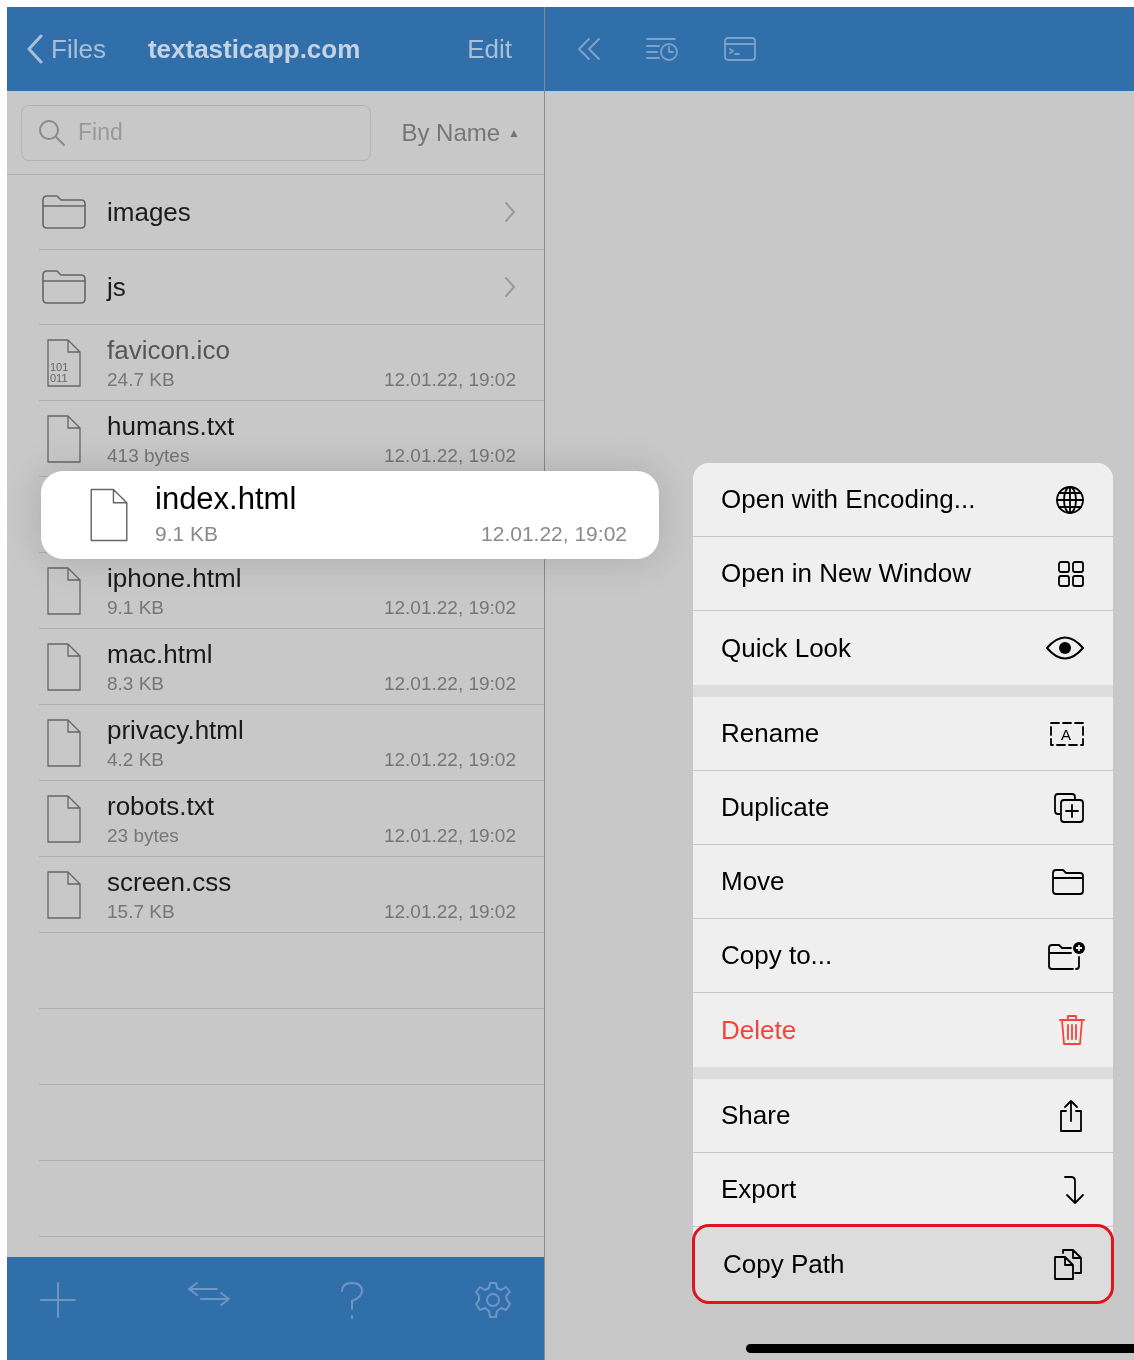  What do you see at coordinates (35, 49) in the screenshot?
I see `chevron-left-icon` at bounding box center [35, 49].